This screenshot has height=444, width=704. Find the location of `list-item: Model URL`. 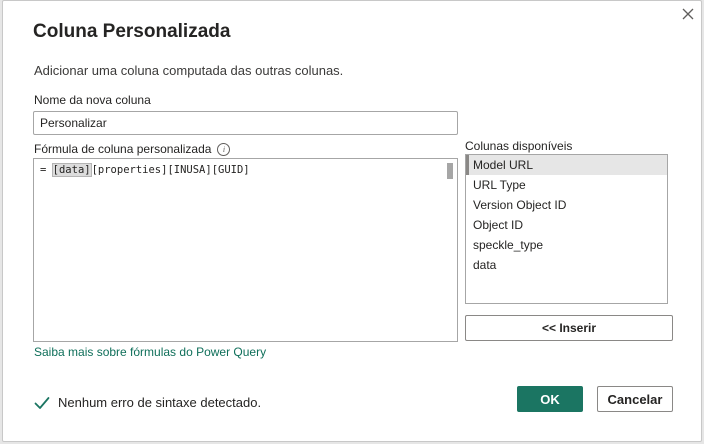

list-item: Model URL is located at coordinates (566, 165).